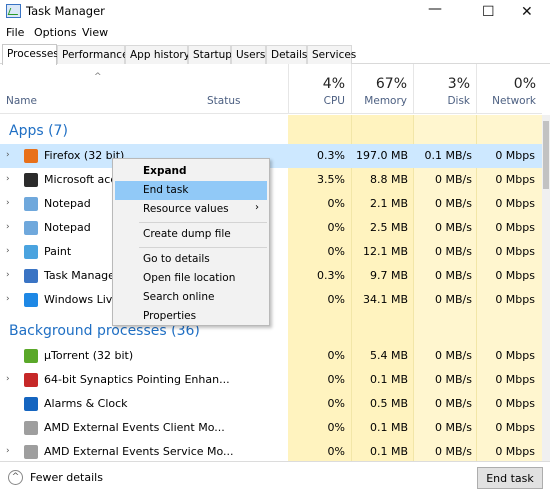 This screenshot has height=496, width=550. Describe the element at coordinates (31, 180) in the screenshot. I see `microsoft-account-icon` at that location.